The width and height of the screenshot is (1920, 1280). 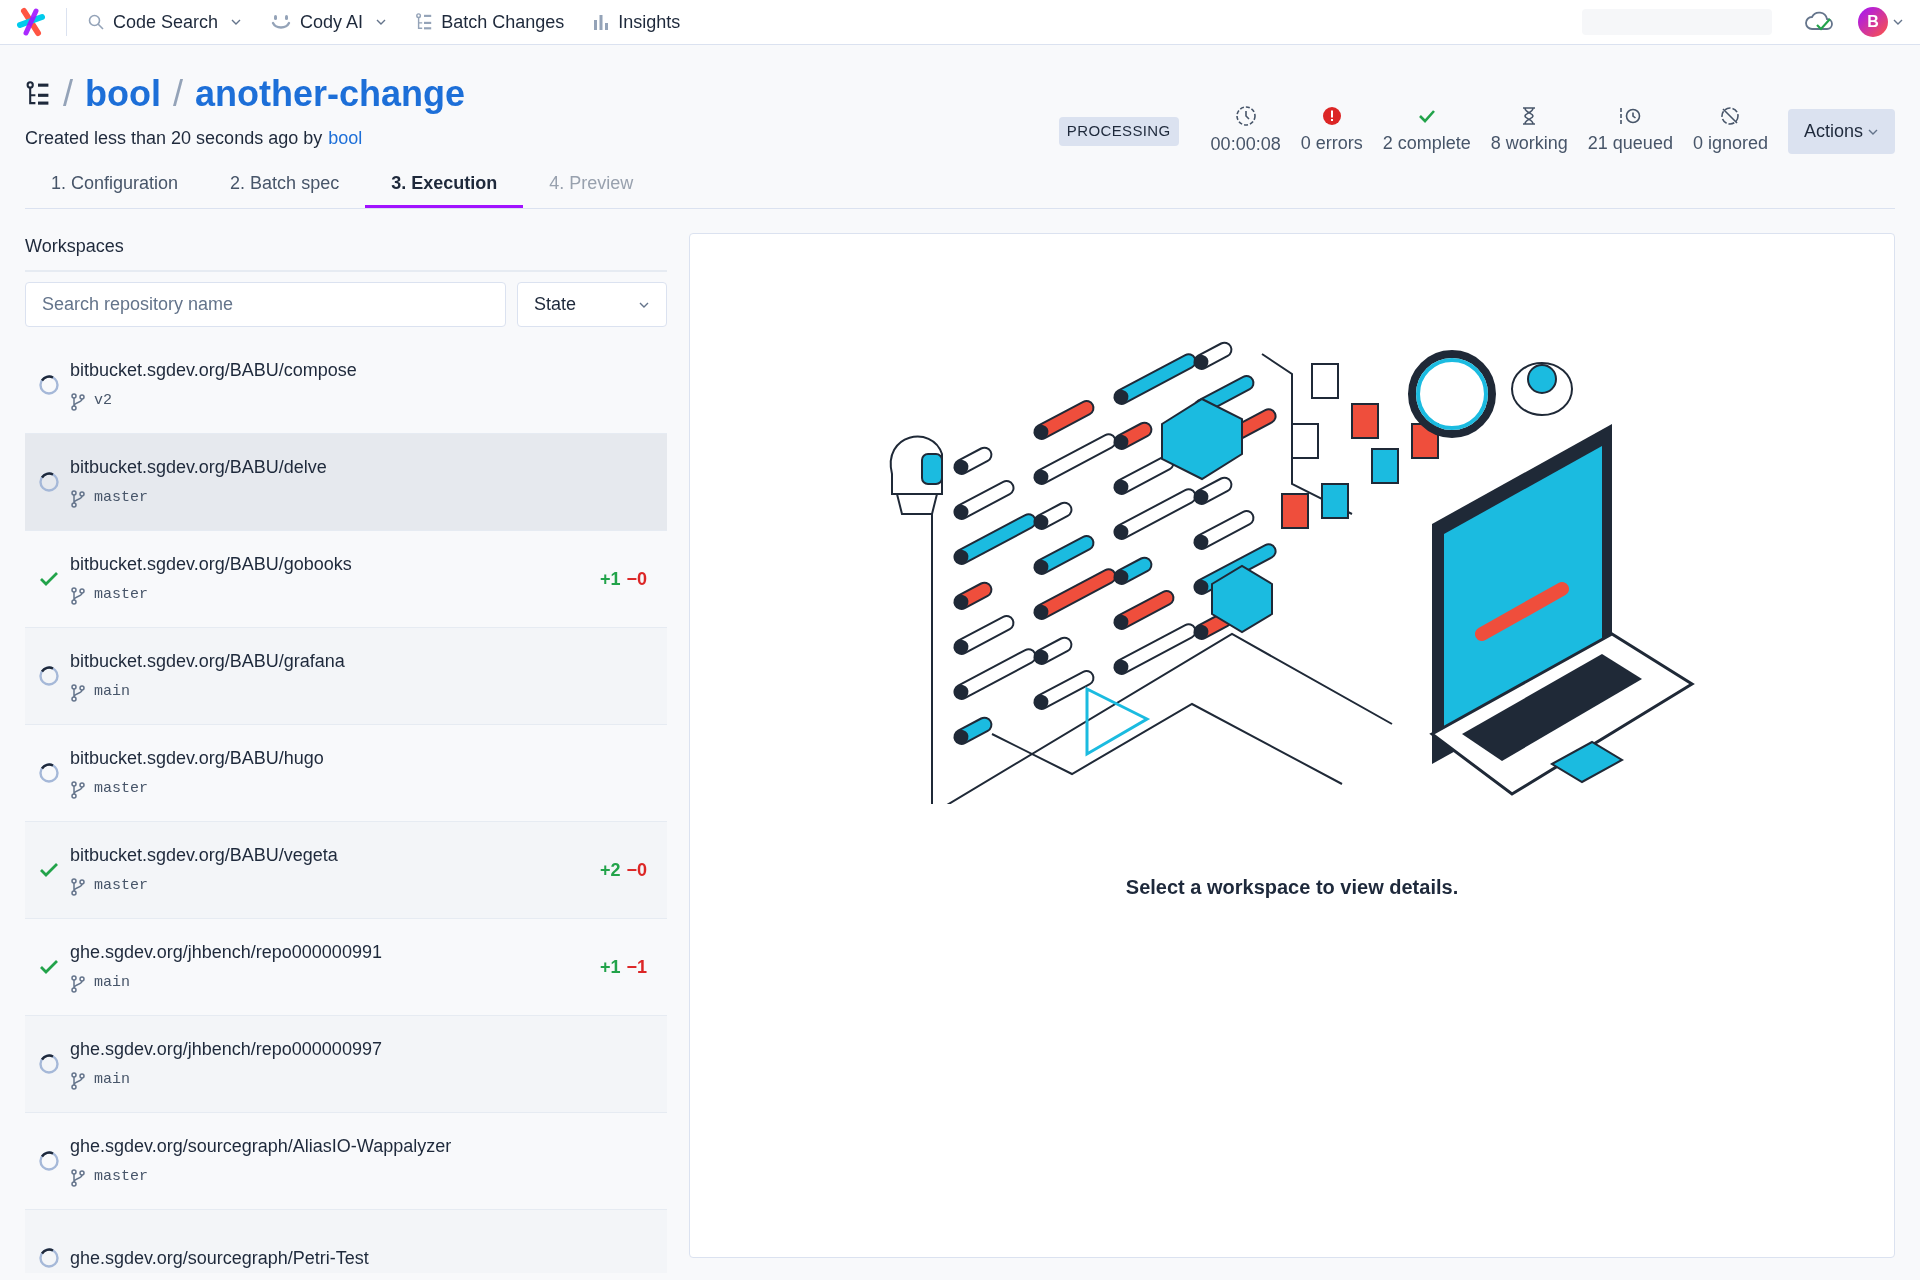 What do you see at coordinates (1529, 143) in the screenshot?
I see `stat-label: 8 working` at bounding box center [1529, 143].